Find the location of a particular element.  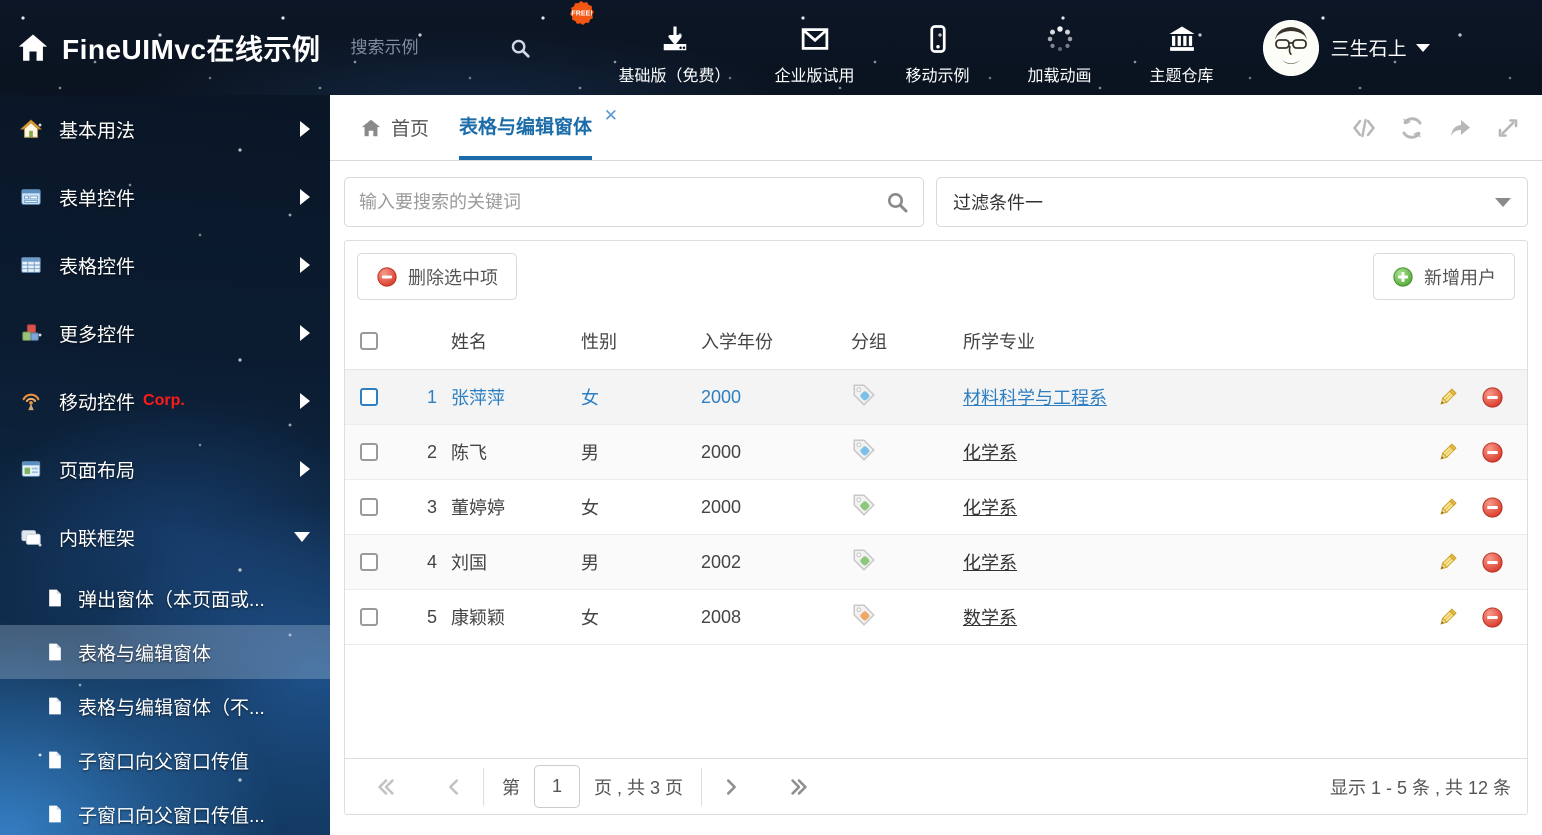

nav-item-mobile-demo: 移动示例 is located at coordinates (938, 48).